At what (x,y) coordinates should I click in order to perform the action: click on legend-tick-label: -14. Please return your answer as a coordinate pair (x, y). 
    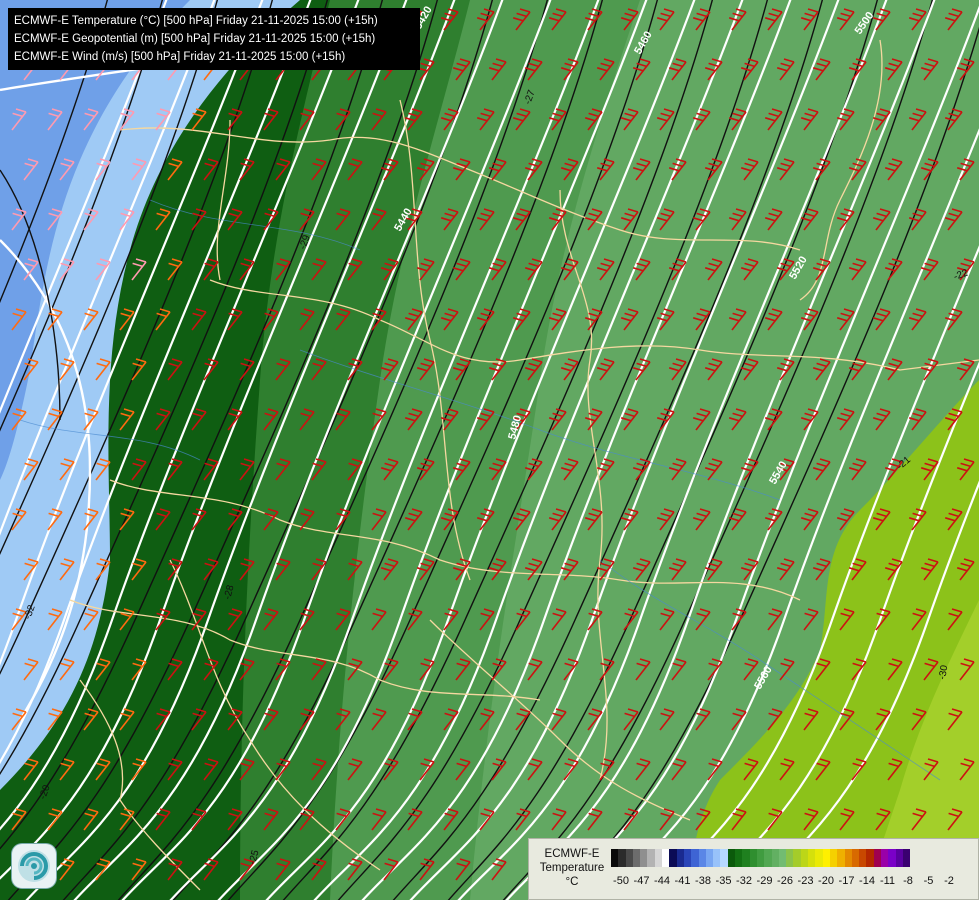
    Looking at the image, I should click on (867, 881).